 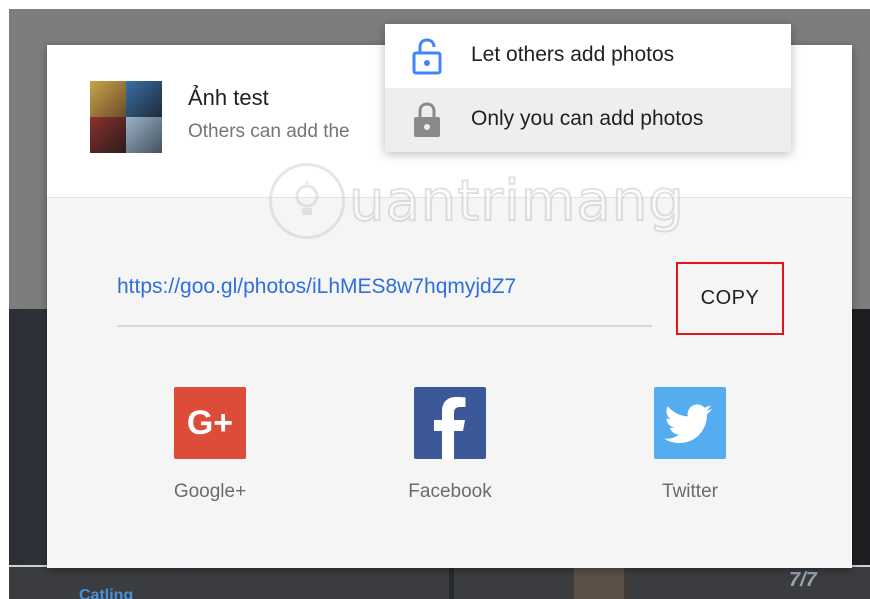 I want to click on album-title: Ảnh test, so click(x=228, y=97).